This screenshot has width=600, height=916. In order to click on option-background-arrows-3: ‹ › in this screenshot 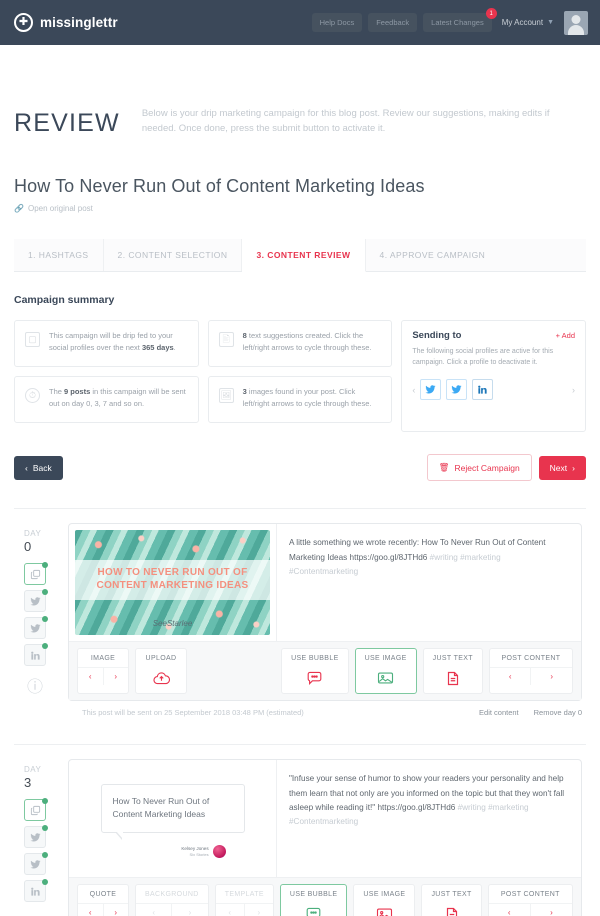, I will do `click(172, 909)`.